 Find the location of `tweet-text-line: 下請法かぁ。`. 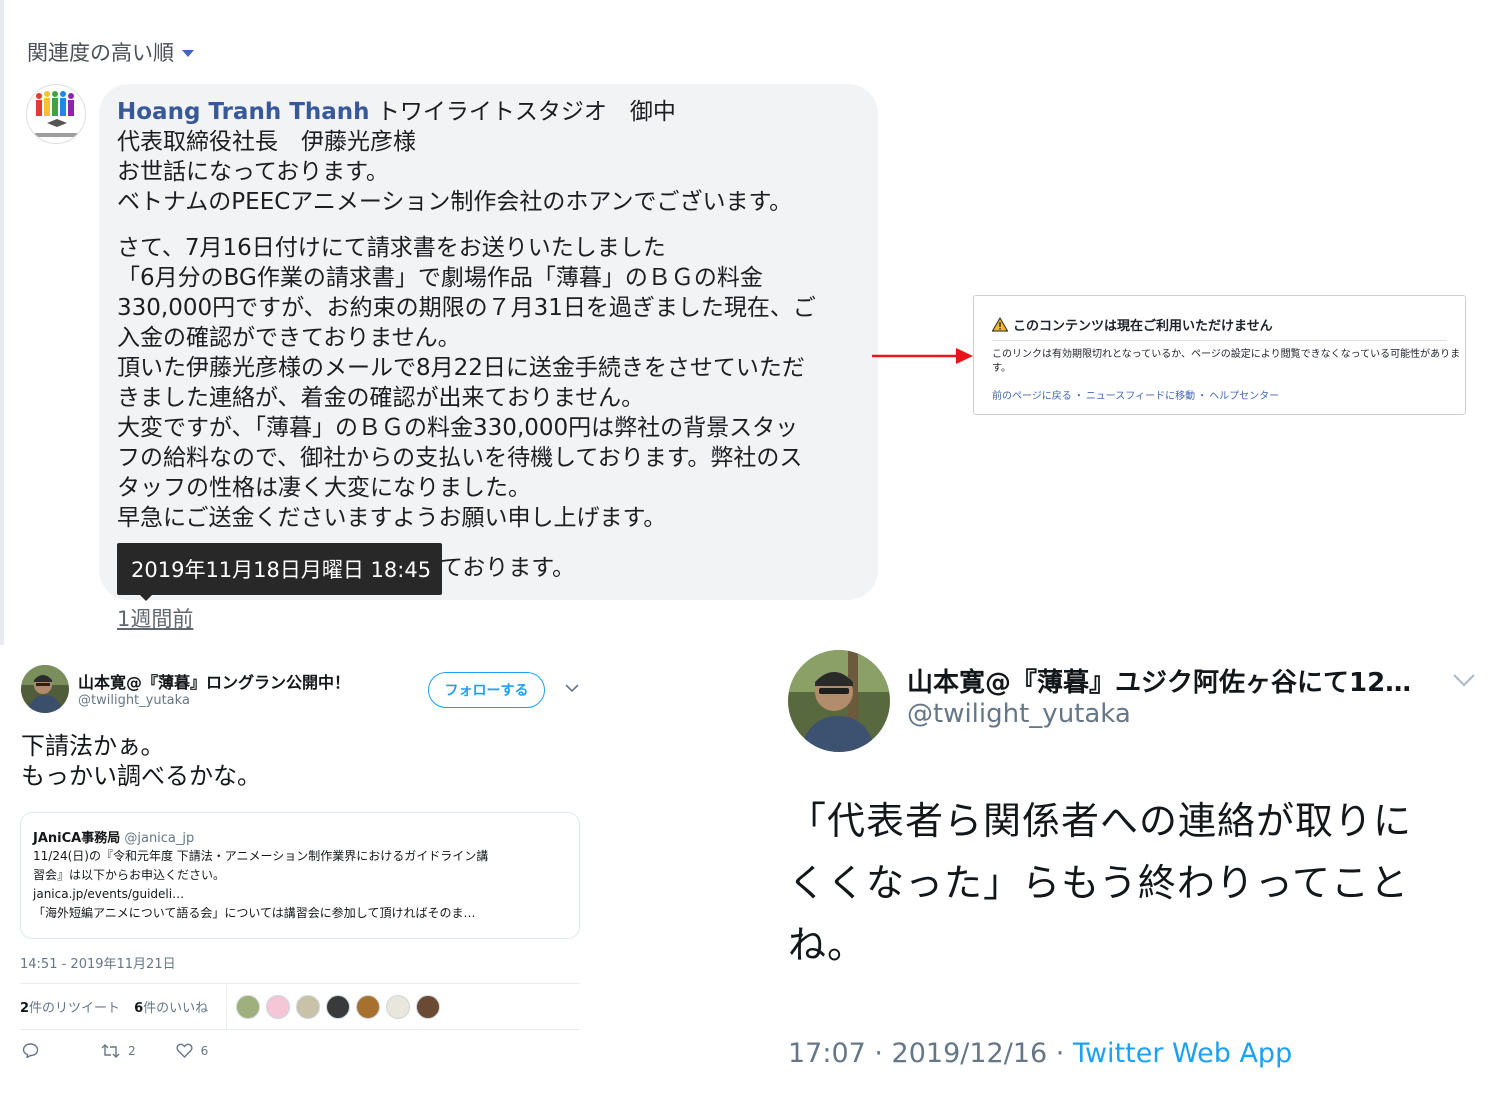

tweet-text-line: 下請法かぁ。 is located at coordinates (93, 746).